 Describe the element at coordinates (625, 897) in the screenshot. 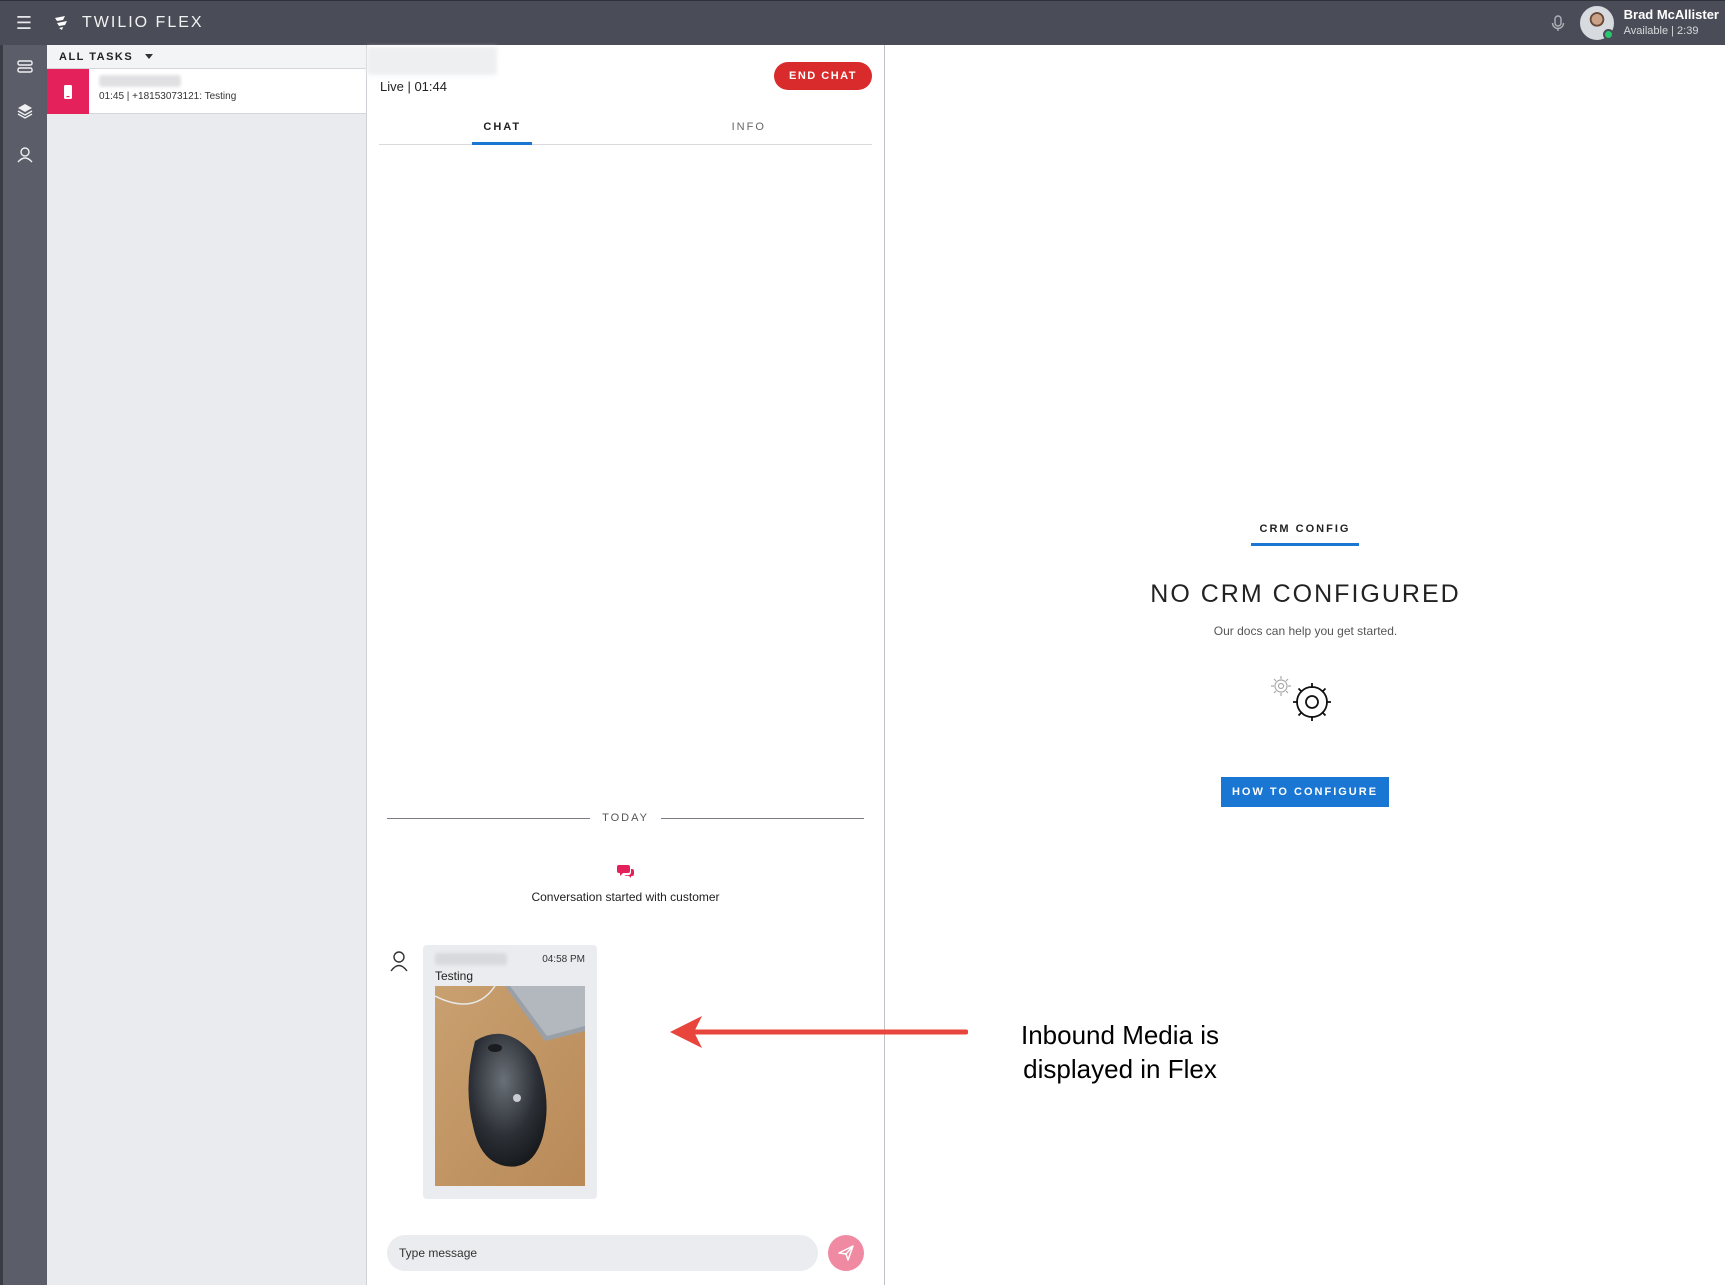

I see `conversation-notice-text: Conversation started with customer` at that location.